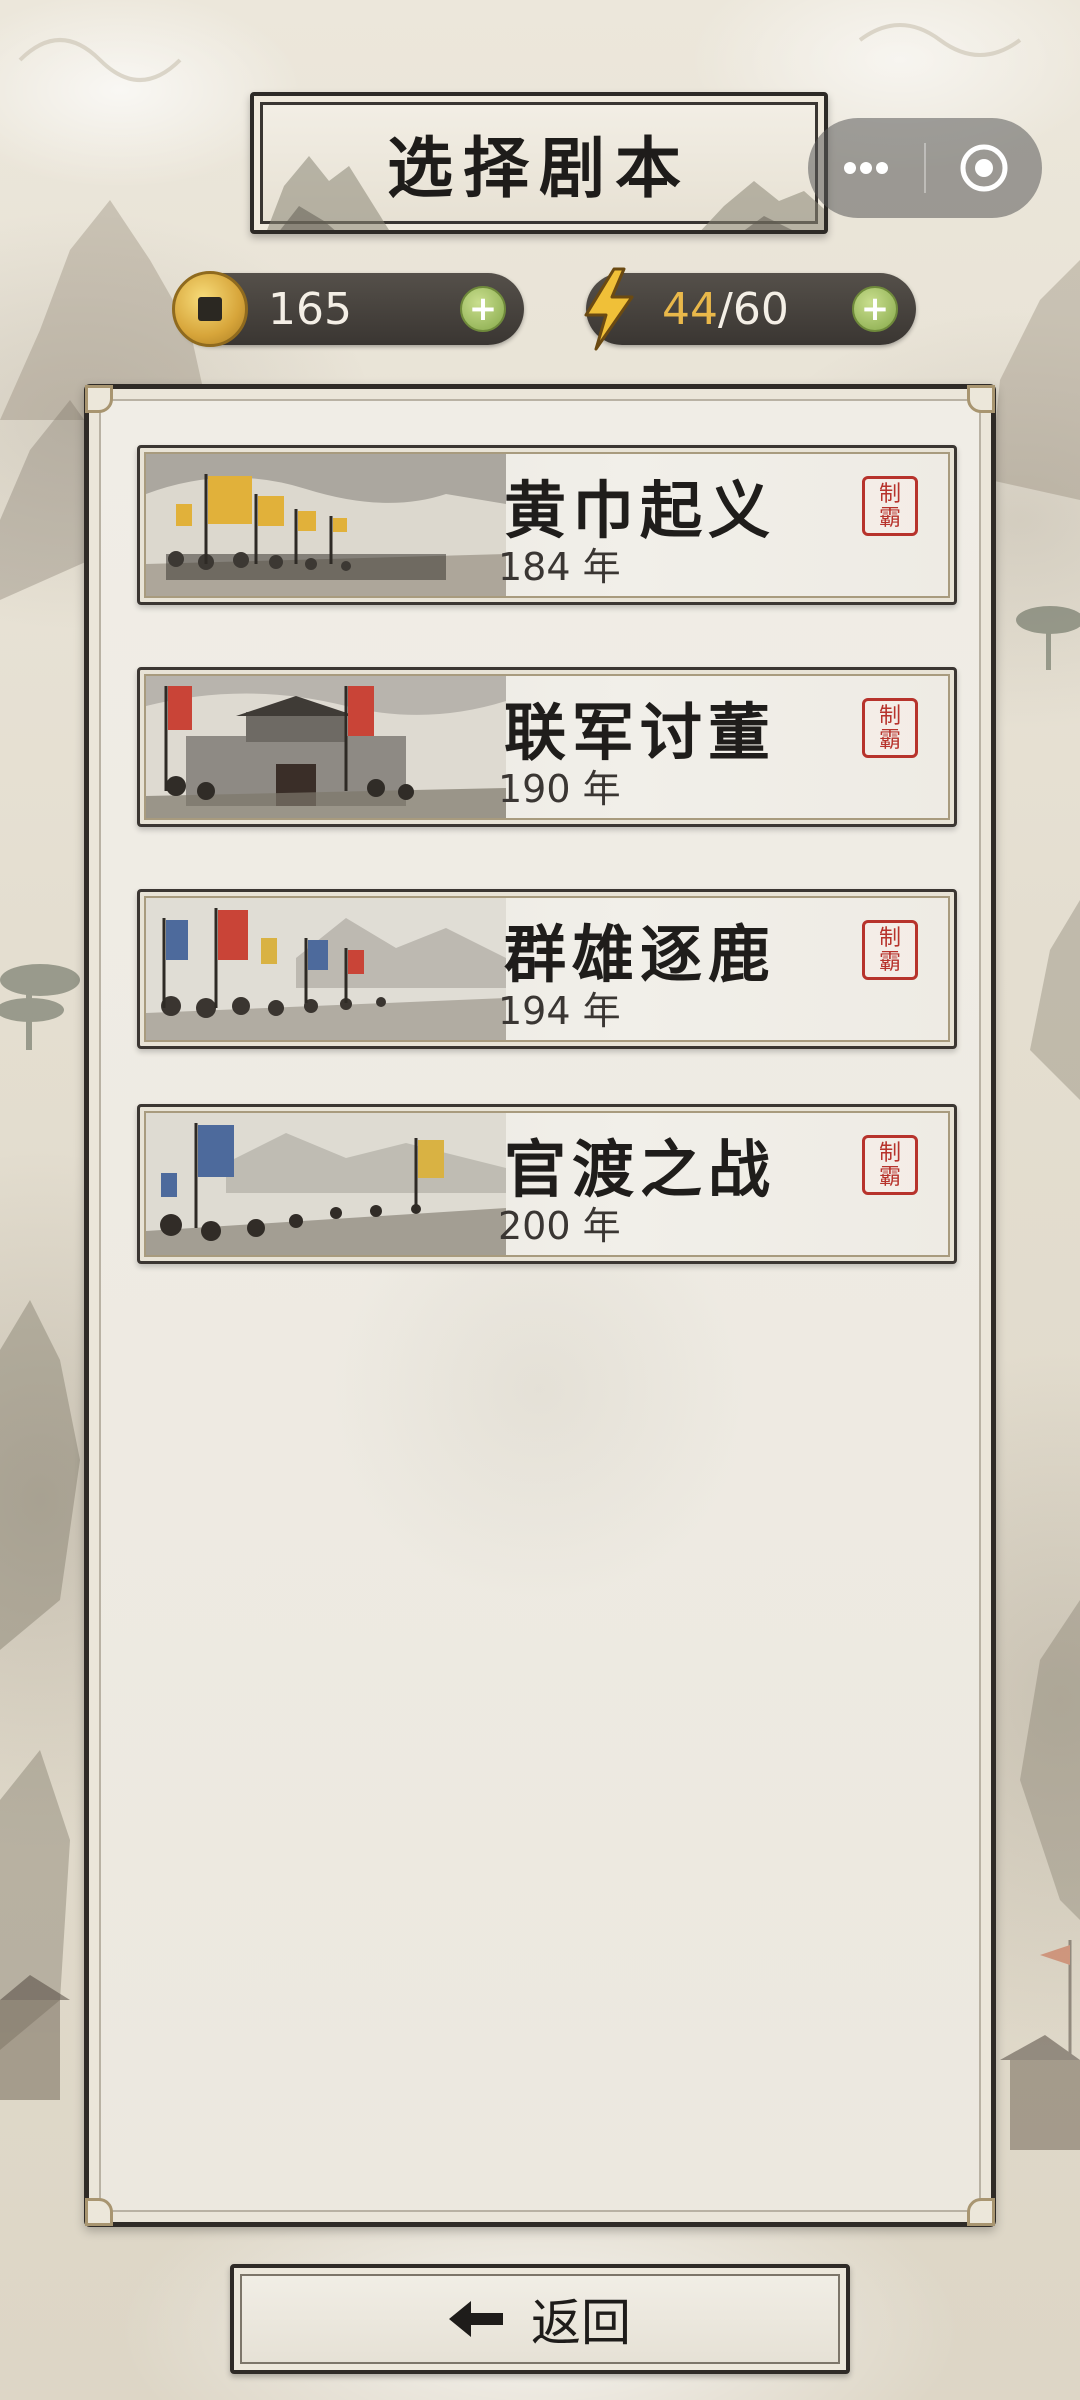  Describe the element at coordinates (326, 969) in the screenshot. I see `scenario-illustration-warlords` at that location.